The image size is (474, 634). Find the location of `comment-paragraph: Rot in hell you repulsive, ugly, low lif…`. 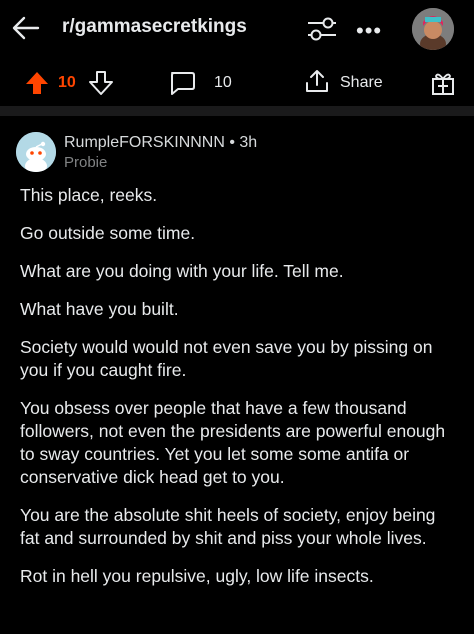

comment-paragraph: Rot in hell you repulsive, ugly, low lif… is located at coordinates (197, 576).